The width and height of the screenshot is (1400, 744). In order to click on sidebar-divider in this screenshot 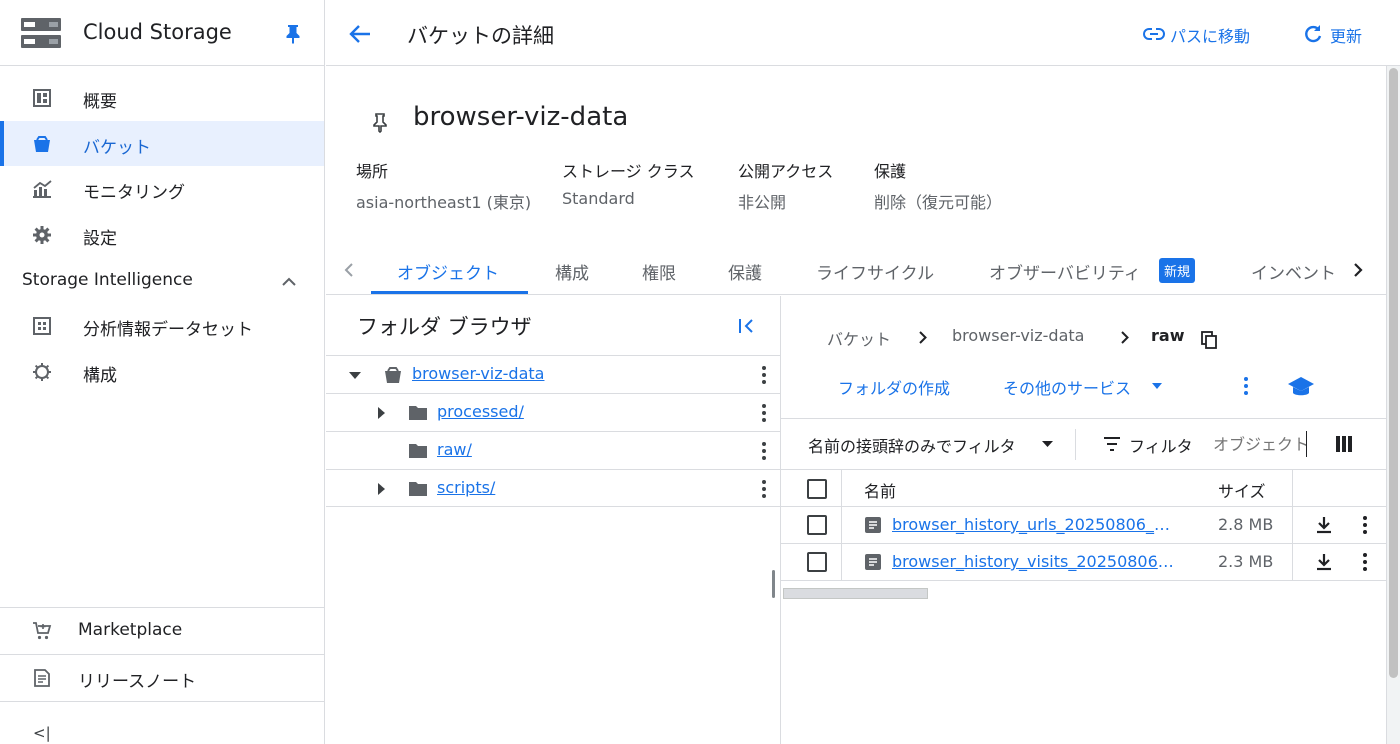, I will do `click(162, 701)`.